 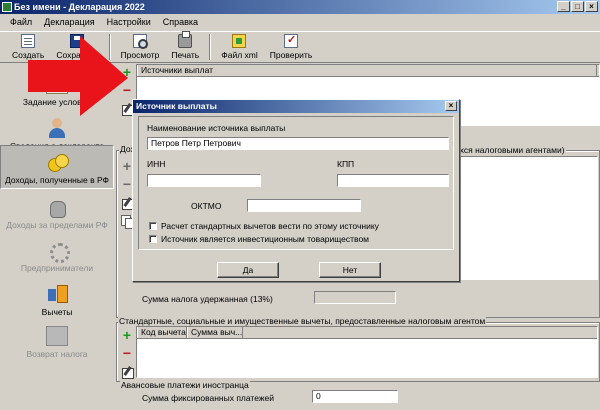 I want to click on menu-settings: Настройки, so click(x=129, y=22).